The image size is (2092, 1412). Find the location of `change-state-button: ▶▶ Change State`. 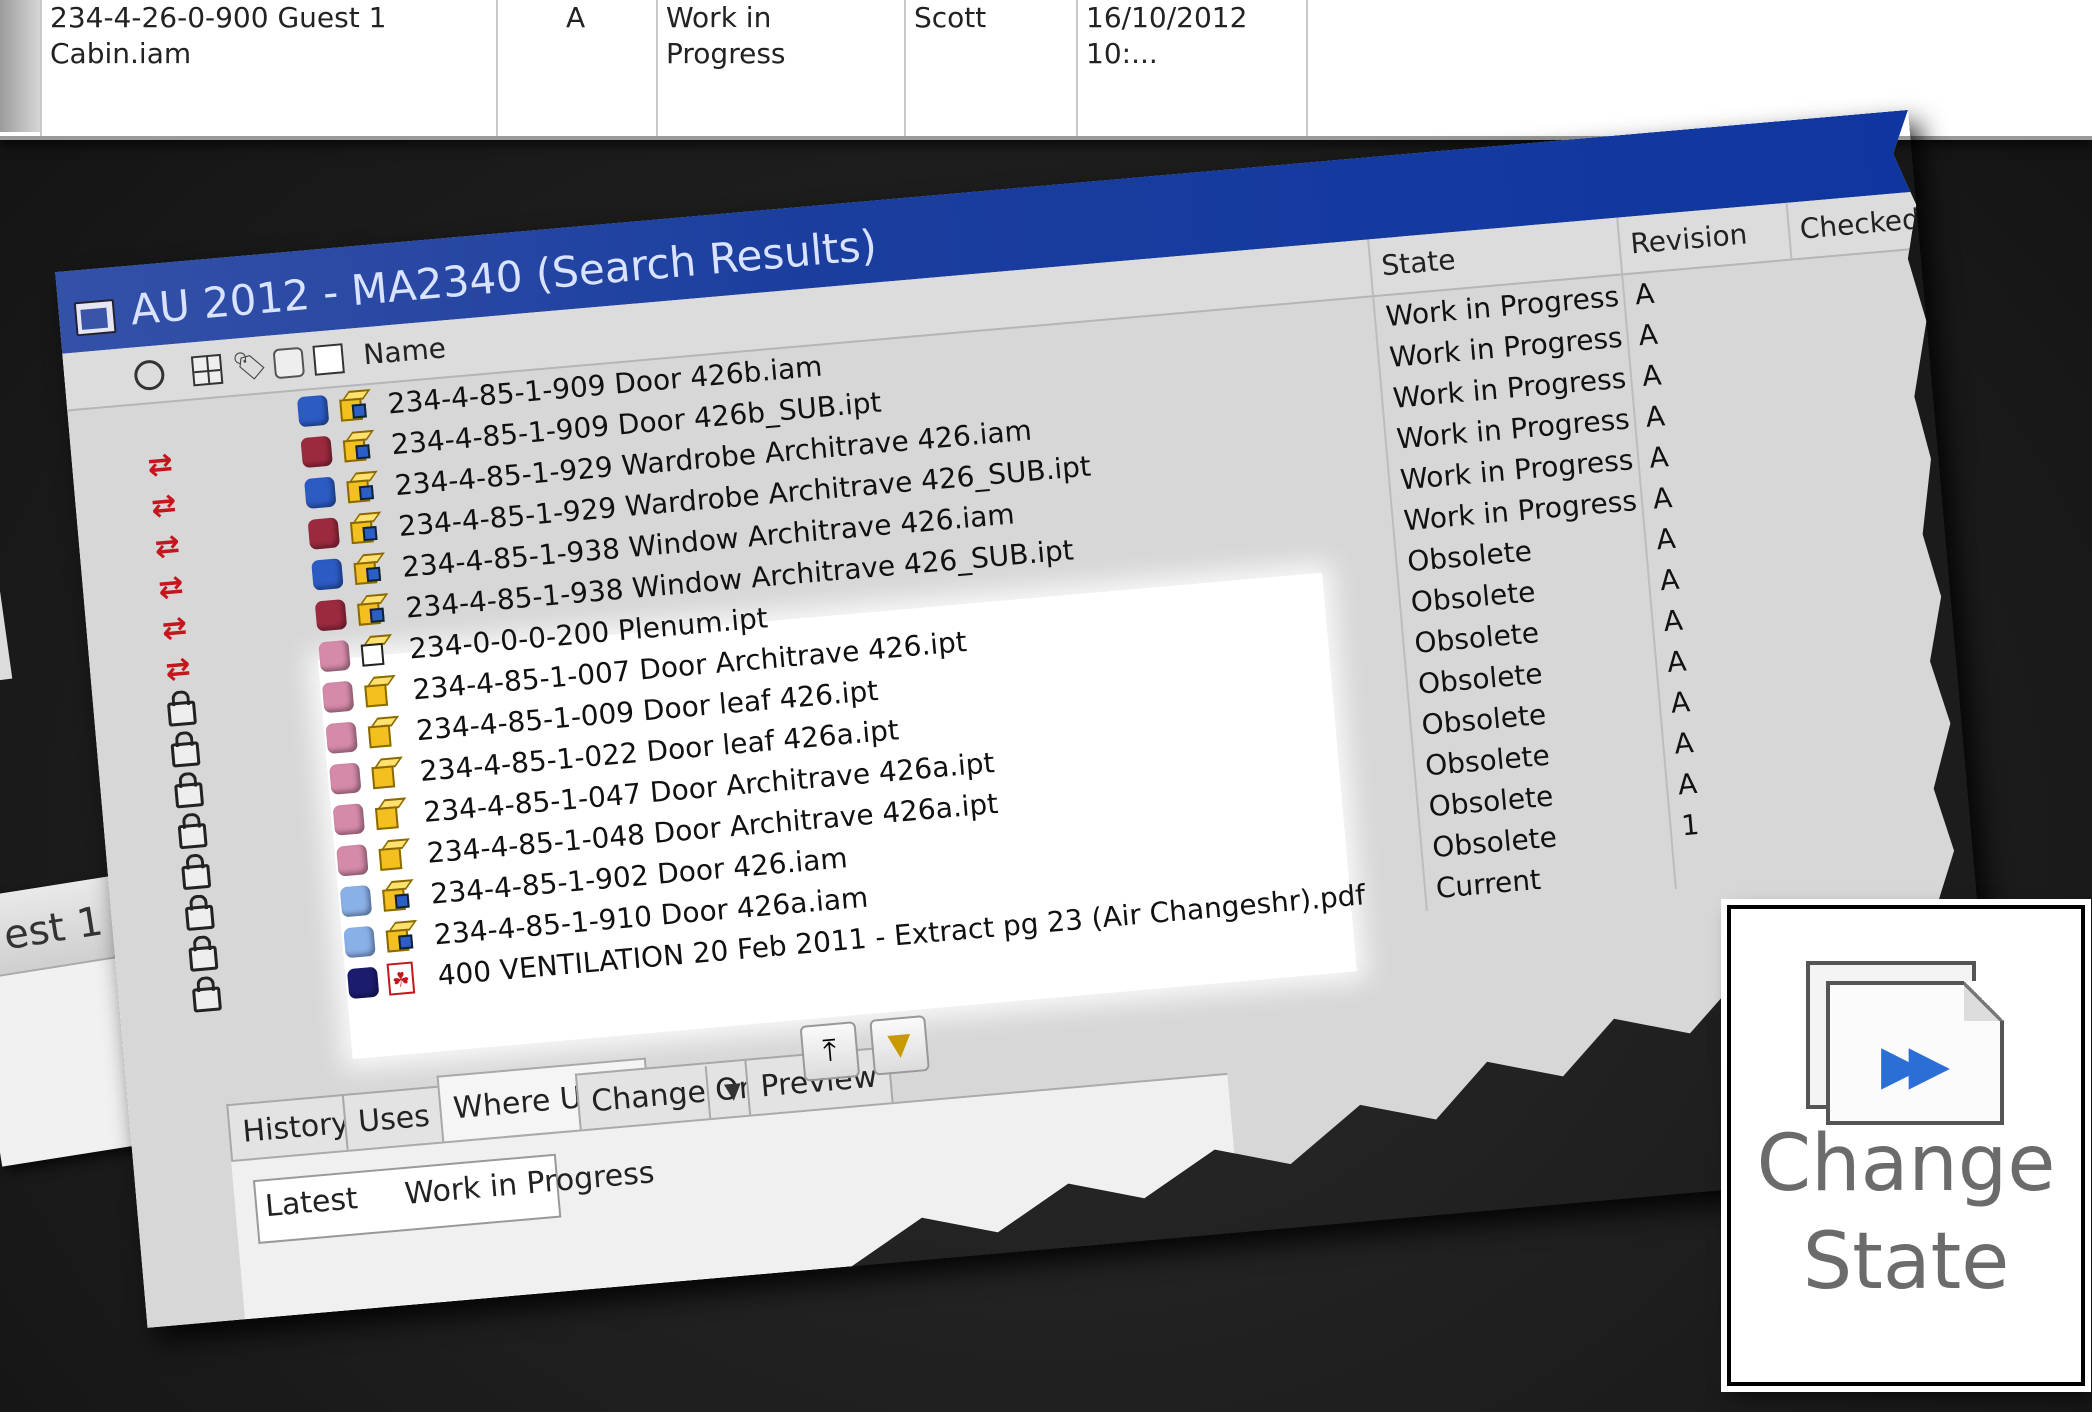

change-state-button: ▶▶ Change State is located at coordinates (1906, 1145).